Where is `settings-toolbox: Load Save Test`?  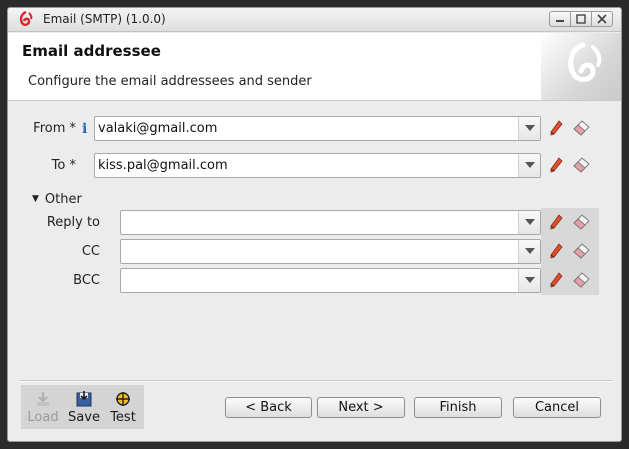 settings-toolbox: Load Save Test is located at coordinates (82, 407).